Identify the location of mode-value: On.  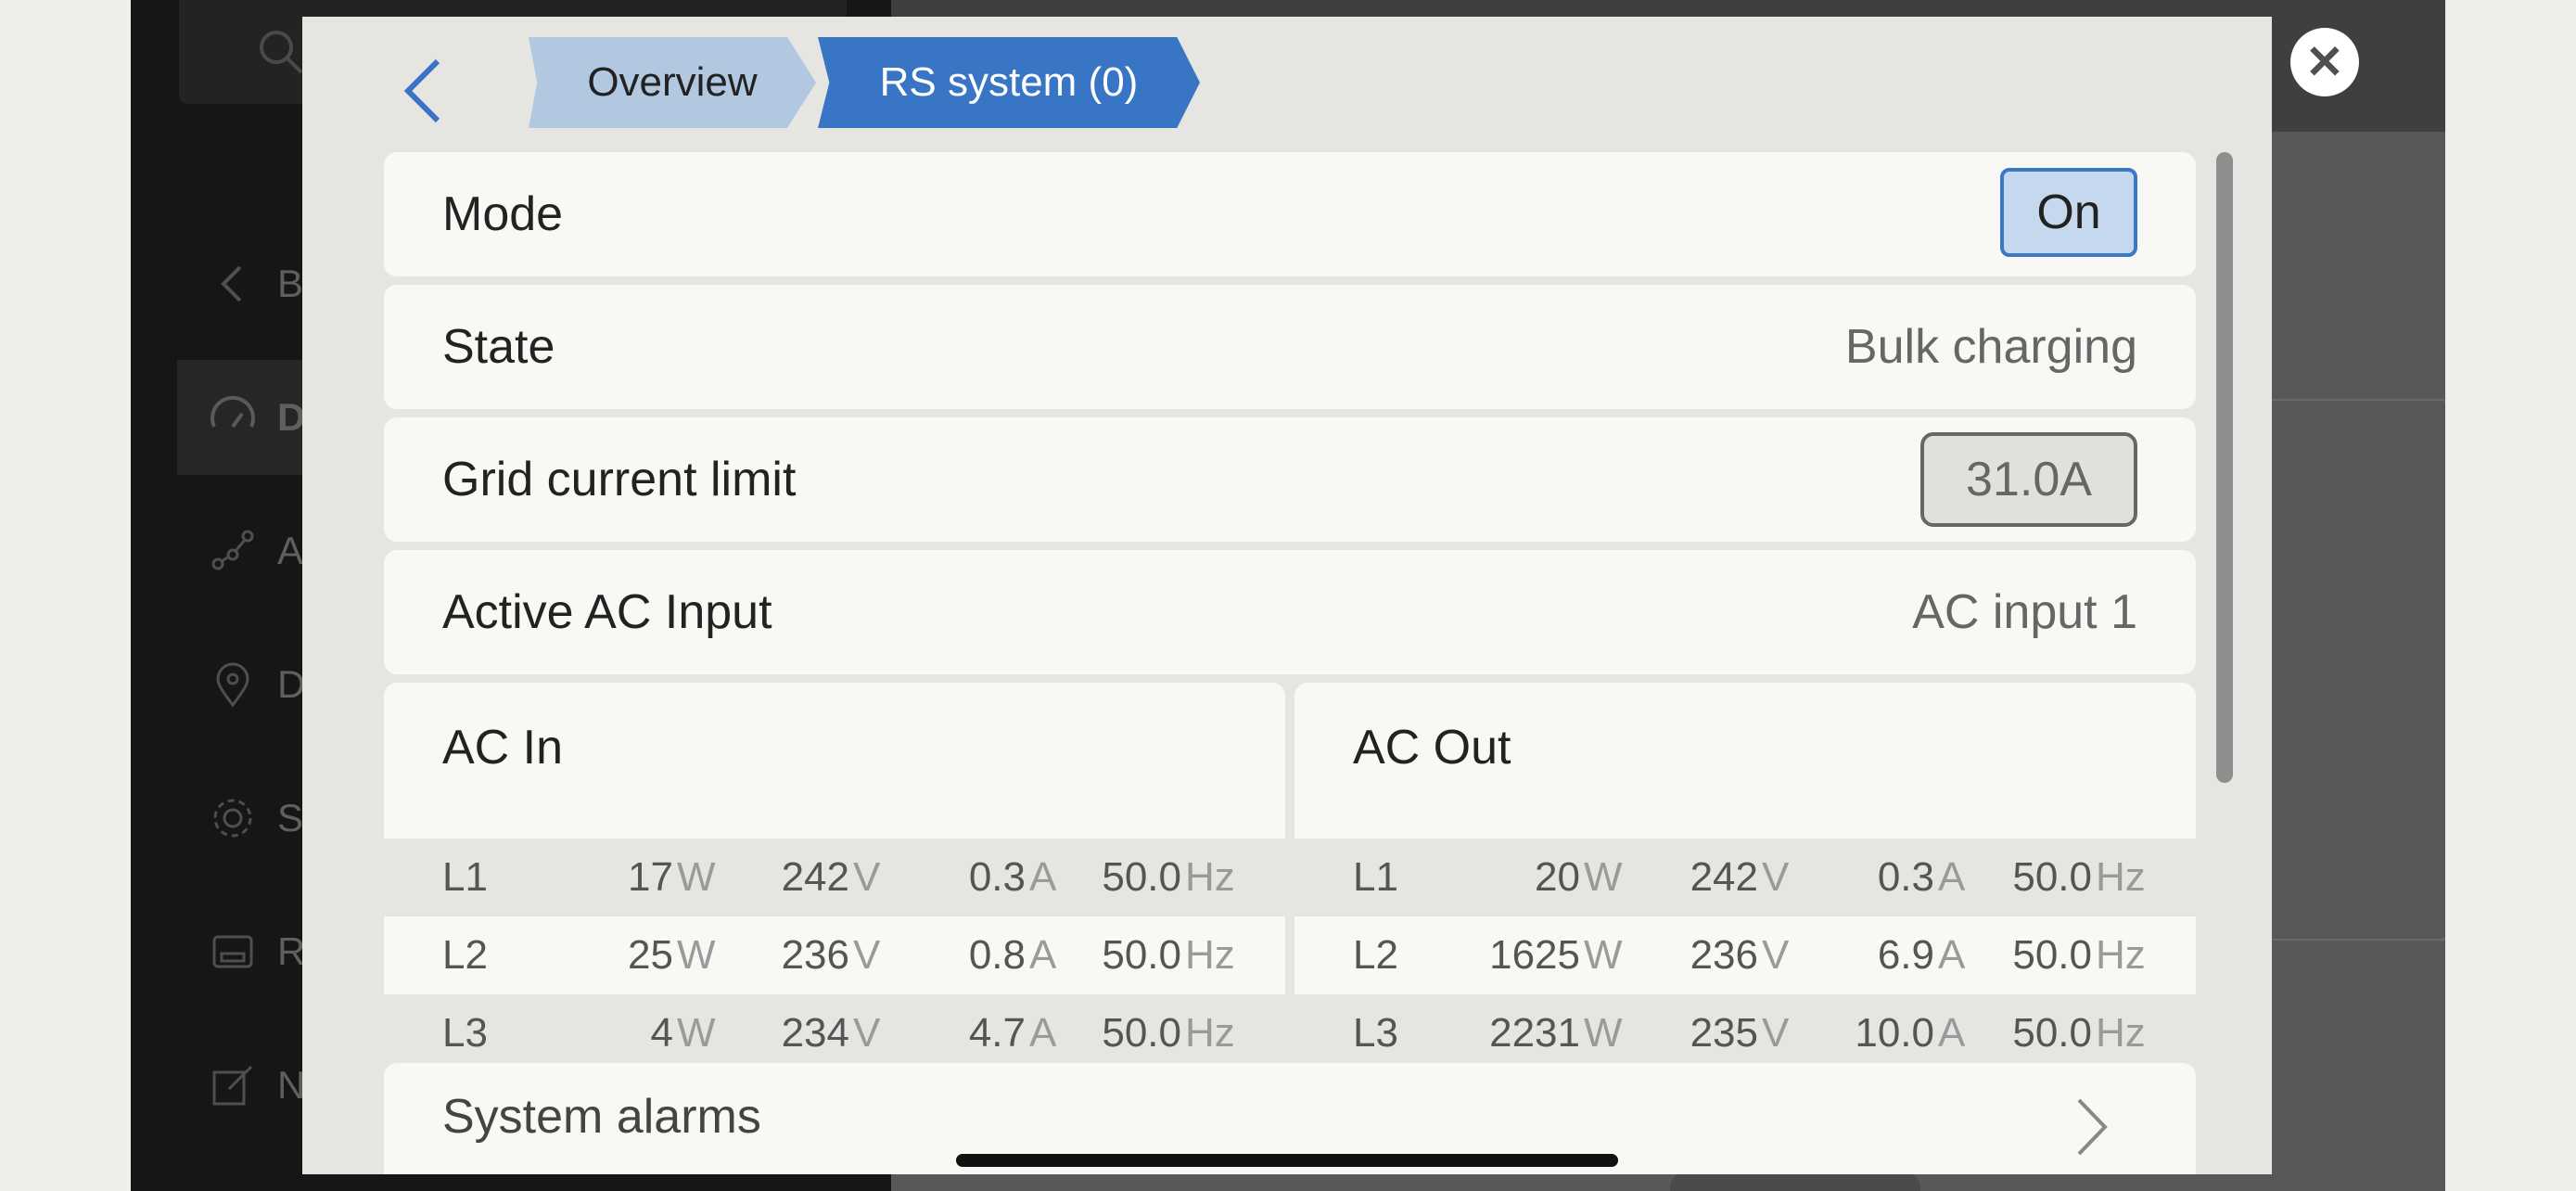
(2069, 212).